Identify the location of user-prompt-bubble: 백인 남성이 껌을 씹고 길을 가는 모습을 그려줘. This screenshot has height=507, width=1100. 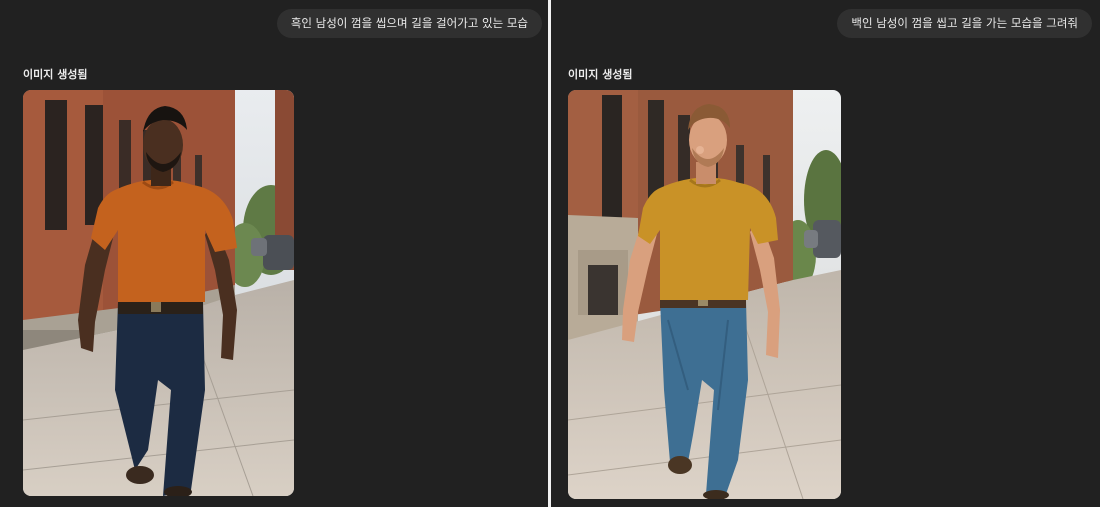
(964, 23).